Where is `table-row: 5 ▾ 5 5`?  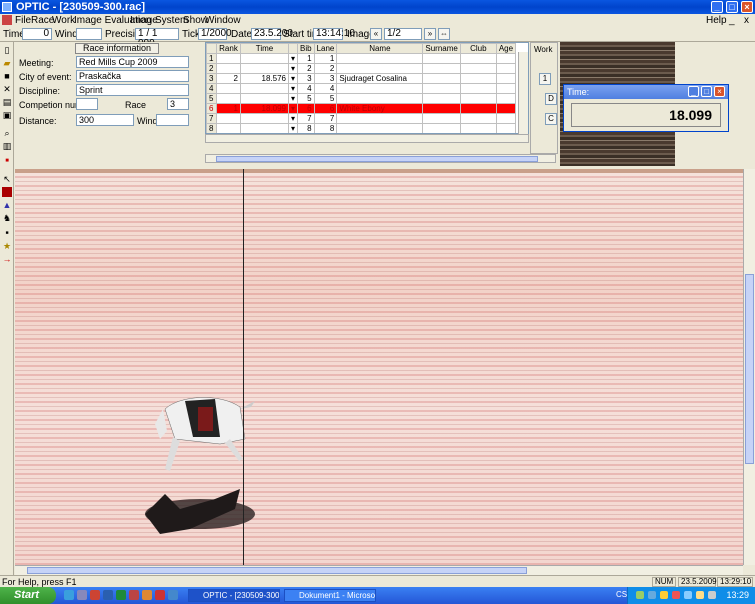
table-row: 5 ▾ 5 5 is located at coordinates (361, 98).